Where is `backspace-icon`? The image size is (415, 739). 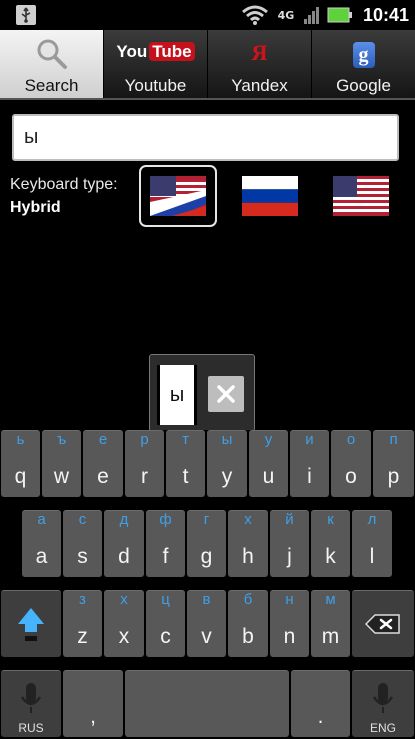 backspace-icon is located at coordinates (382, 624).